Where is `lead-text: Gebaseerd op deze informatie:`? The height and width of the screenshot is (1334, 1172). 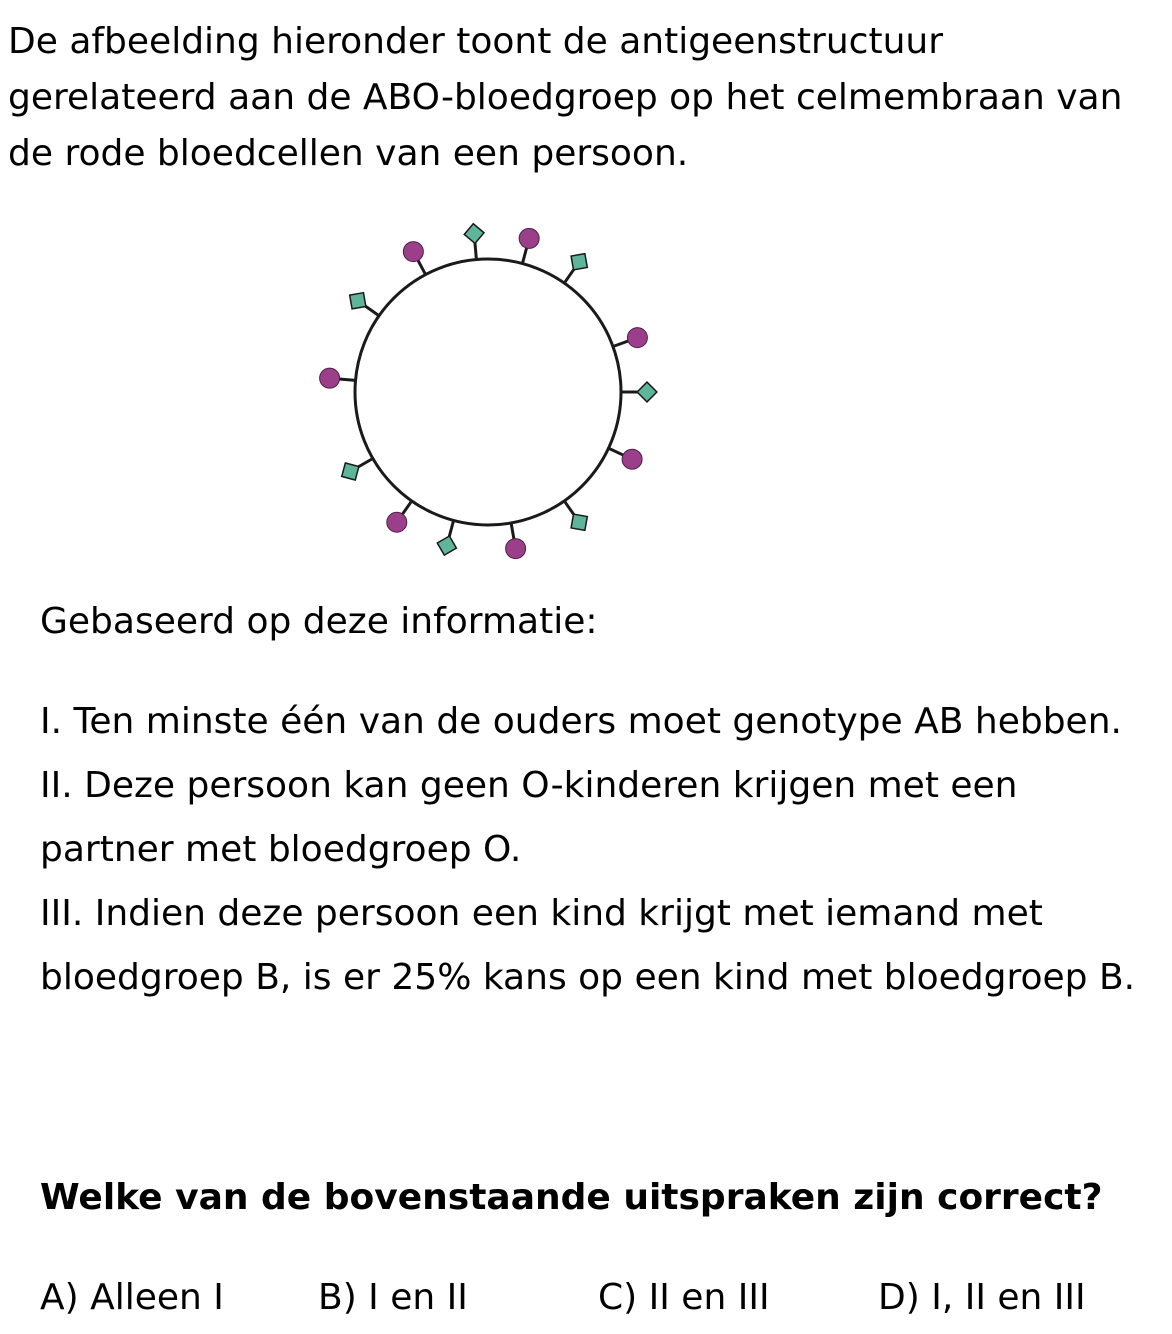 lead-text: Gebaseerd op deze informatie: is located at coordinates (319, 621).